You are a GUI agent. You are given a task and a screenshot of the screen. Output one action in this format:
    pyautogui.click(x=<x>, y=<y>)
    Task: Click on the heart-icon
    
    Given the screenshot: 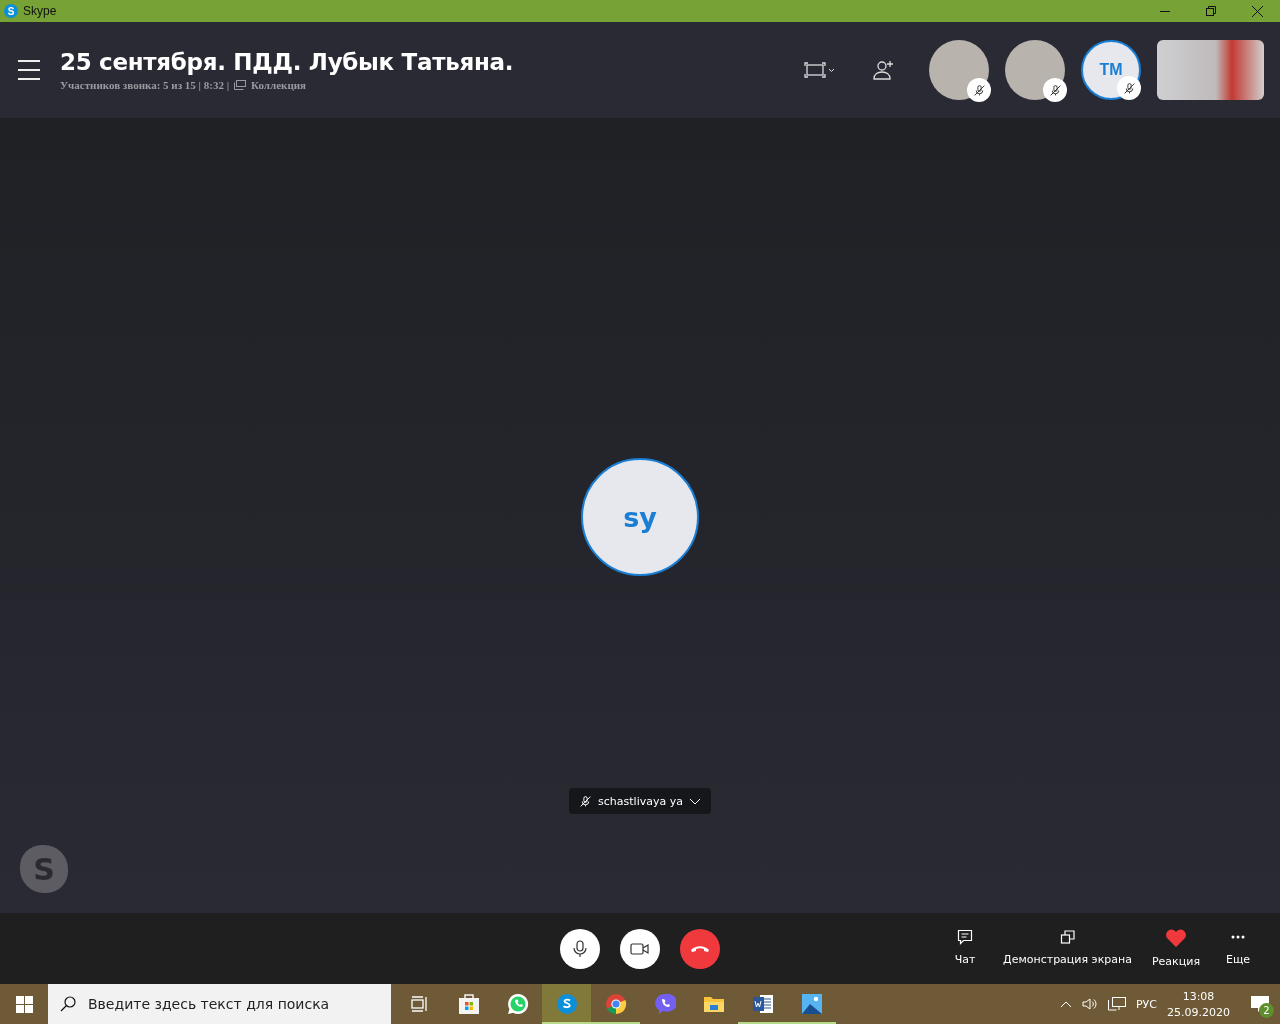 What is the action you would take?
    pyautogui.click(x=1175, y=938)
    